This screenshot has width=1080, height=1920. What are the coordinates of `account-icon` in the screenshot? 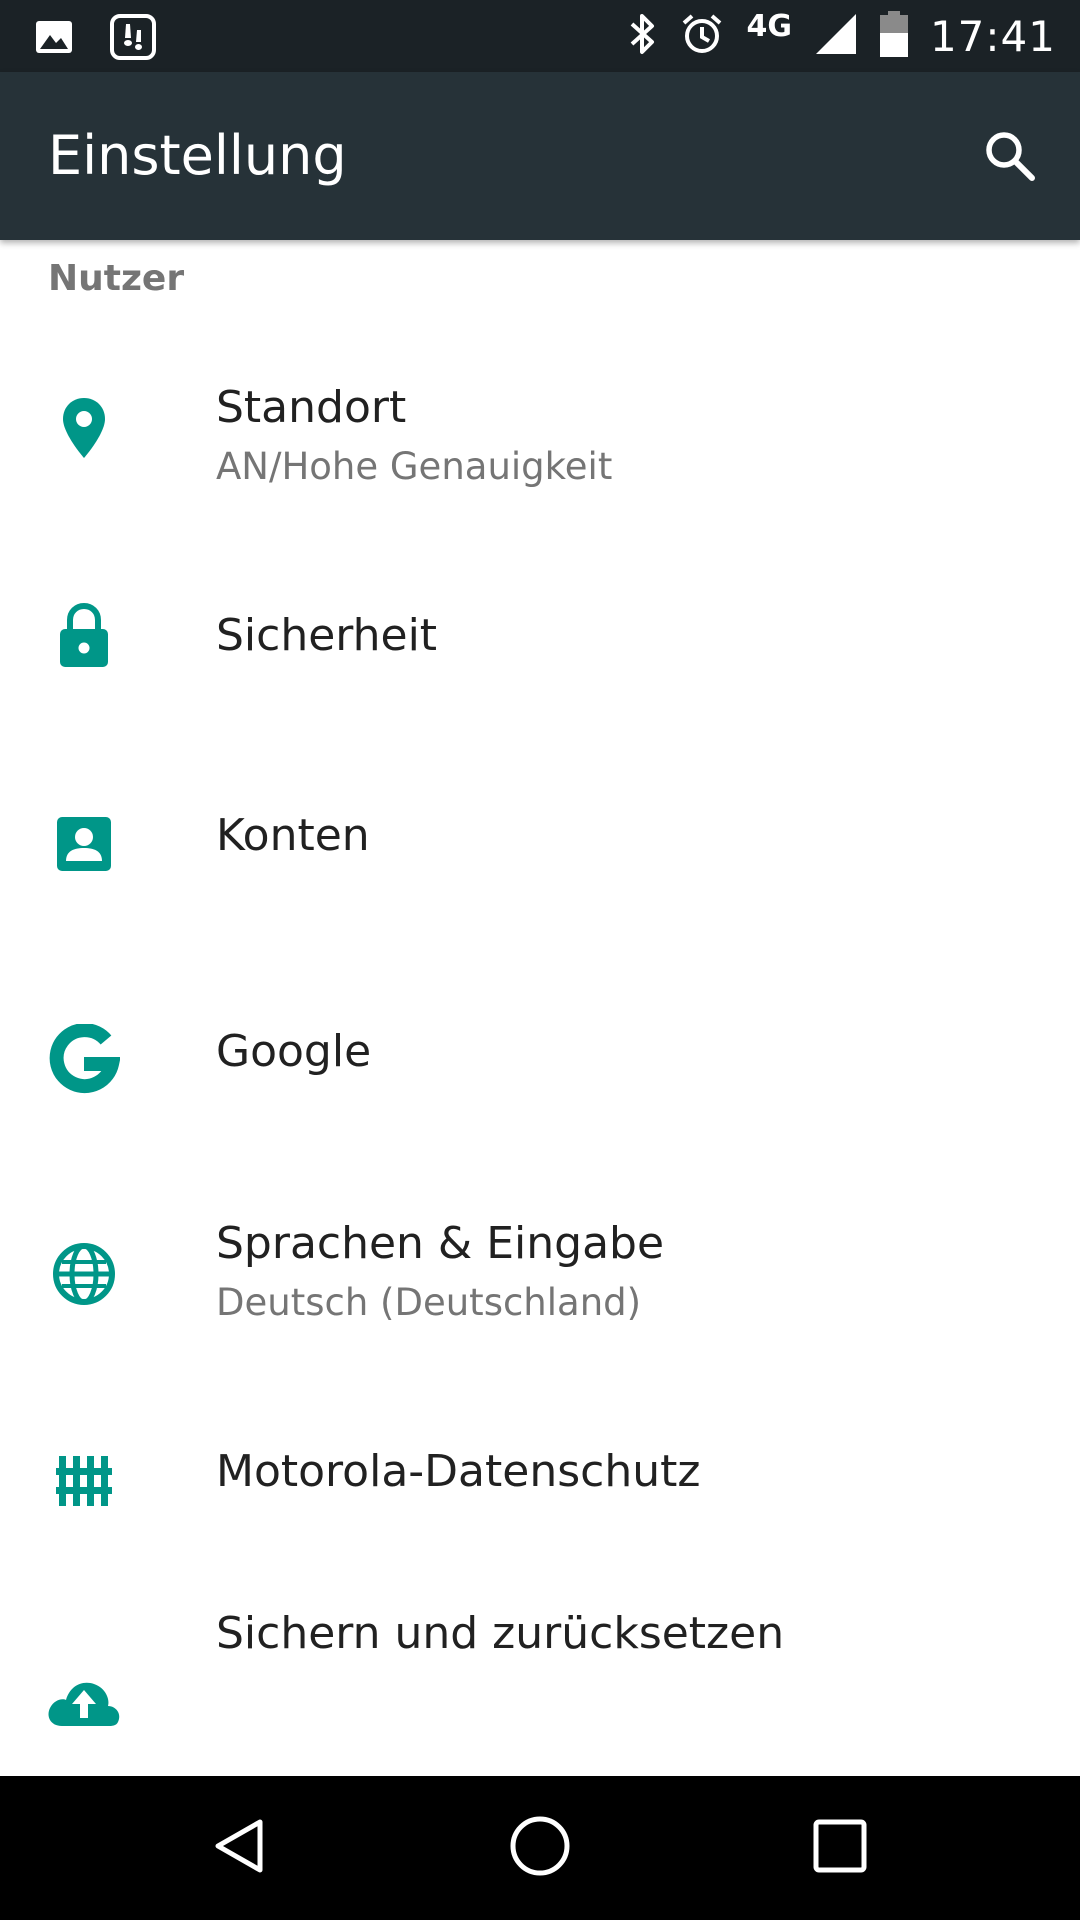 It's located at (84, 844).